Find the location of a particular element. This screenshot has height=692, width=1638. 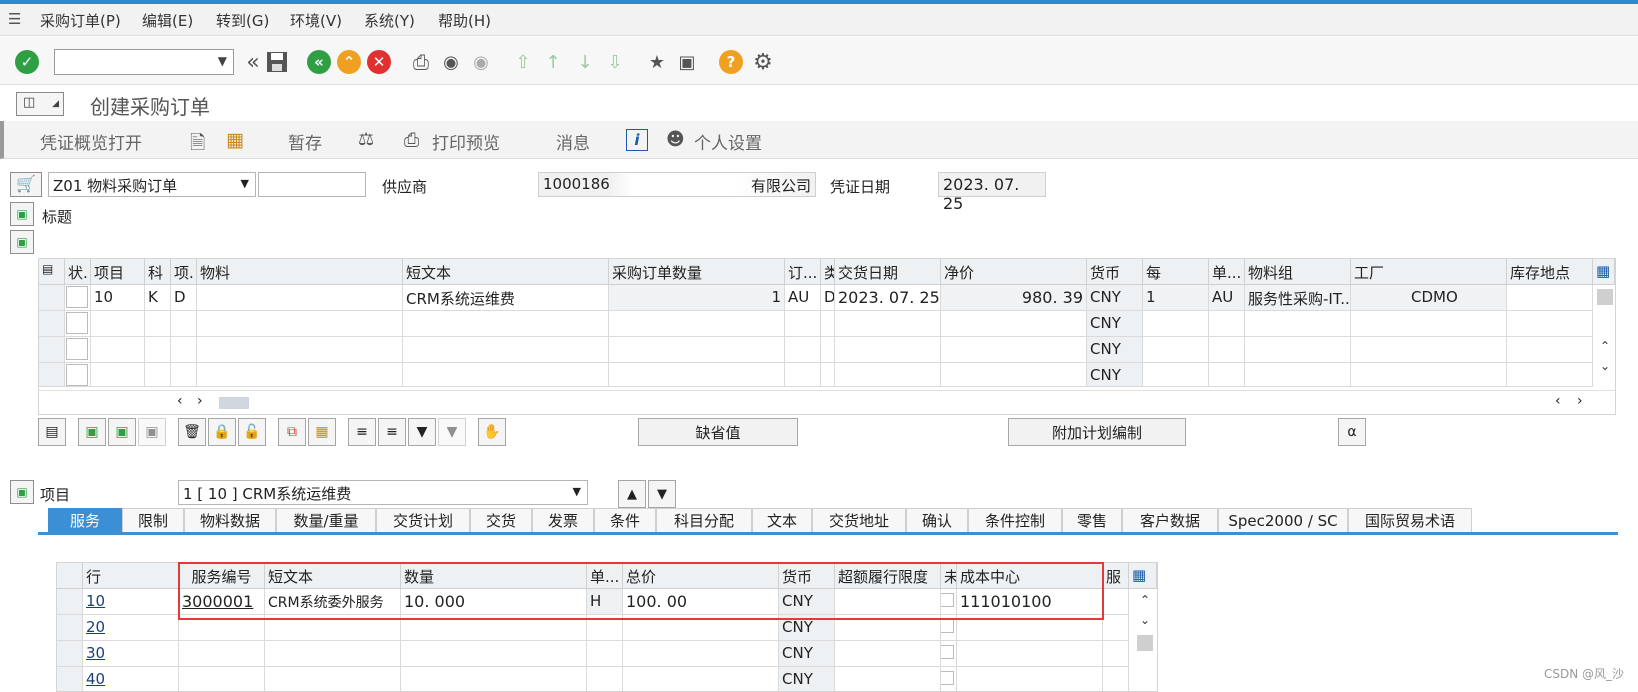

tab-customer-data: 客户数据 is located at coordinates (1170, 520).